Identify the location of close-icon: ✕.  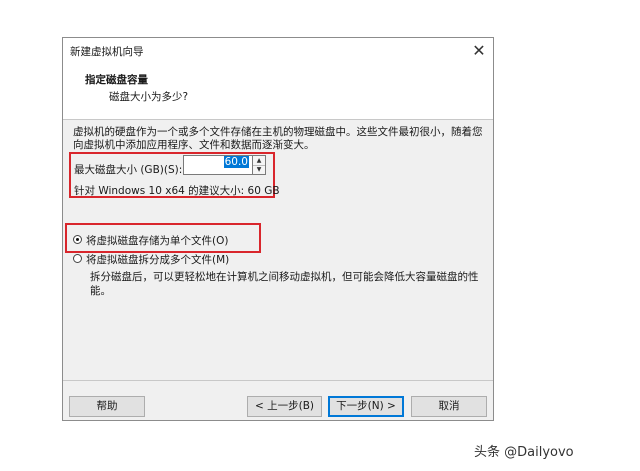
(479, 51).